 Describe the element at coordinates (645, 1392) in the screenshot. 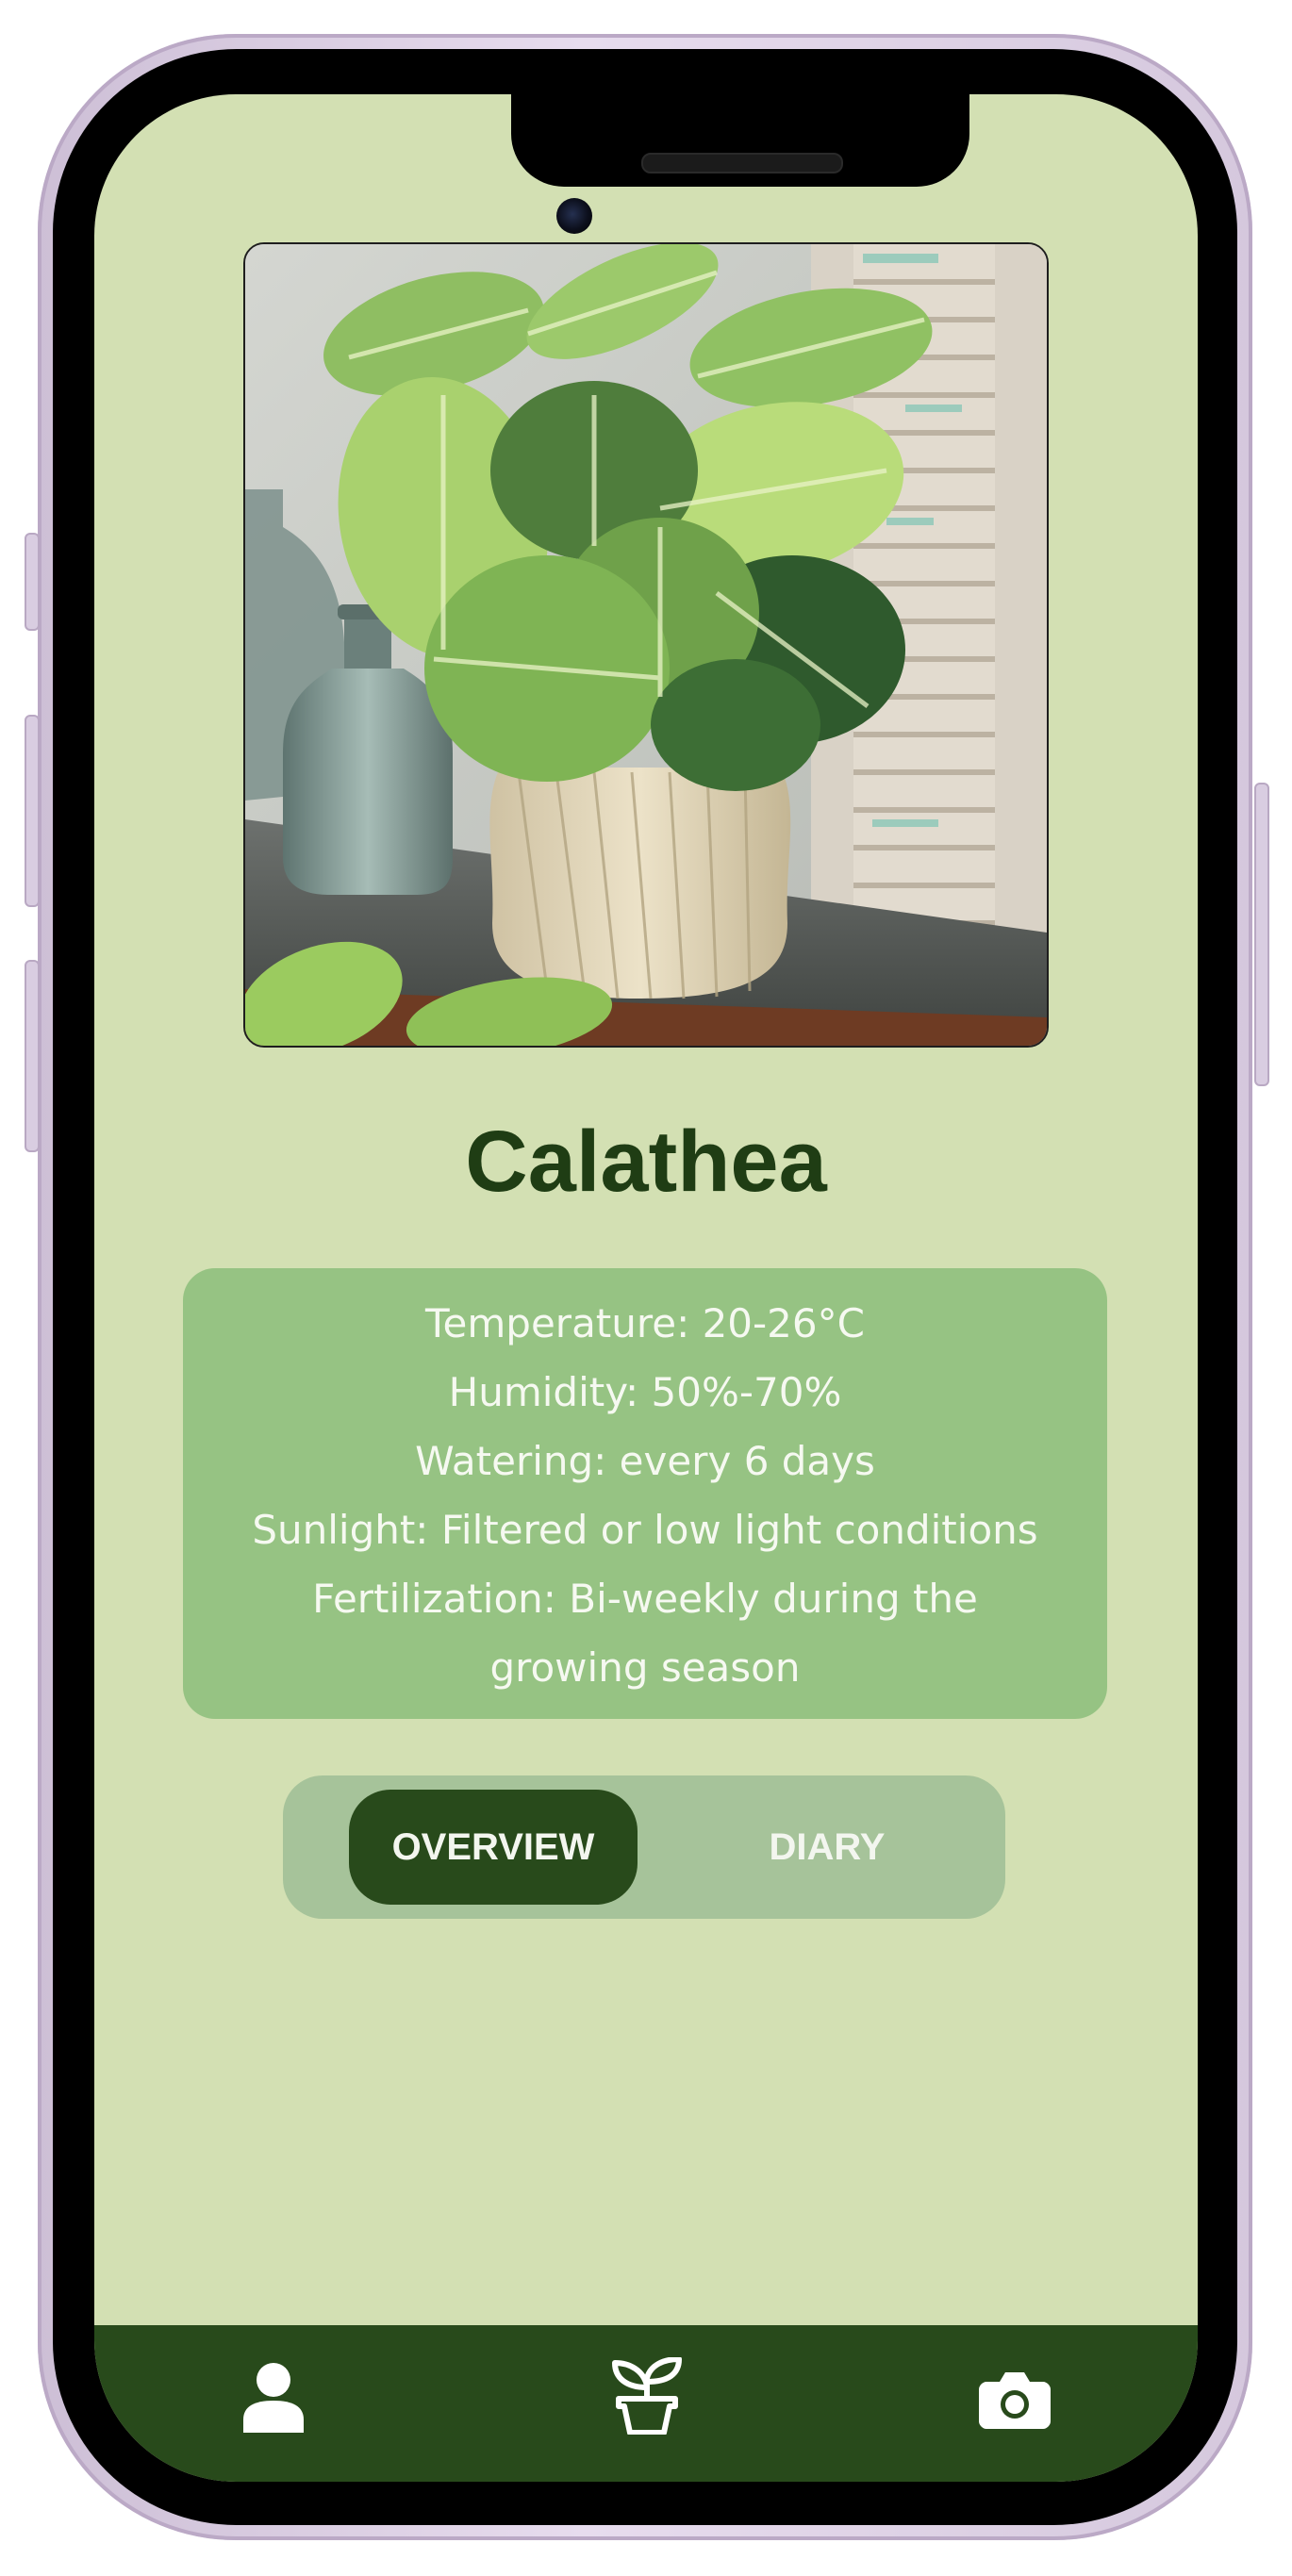

I see `humidity-text: Humidity: 50%-70%` at that location.